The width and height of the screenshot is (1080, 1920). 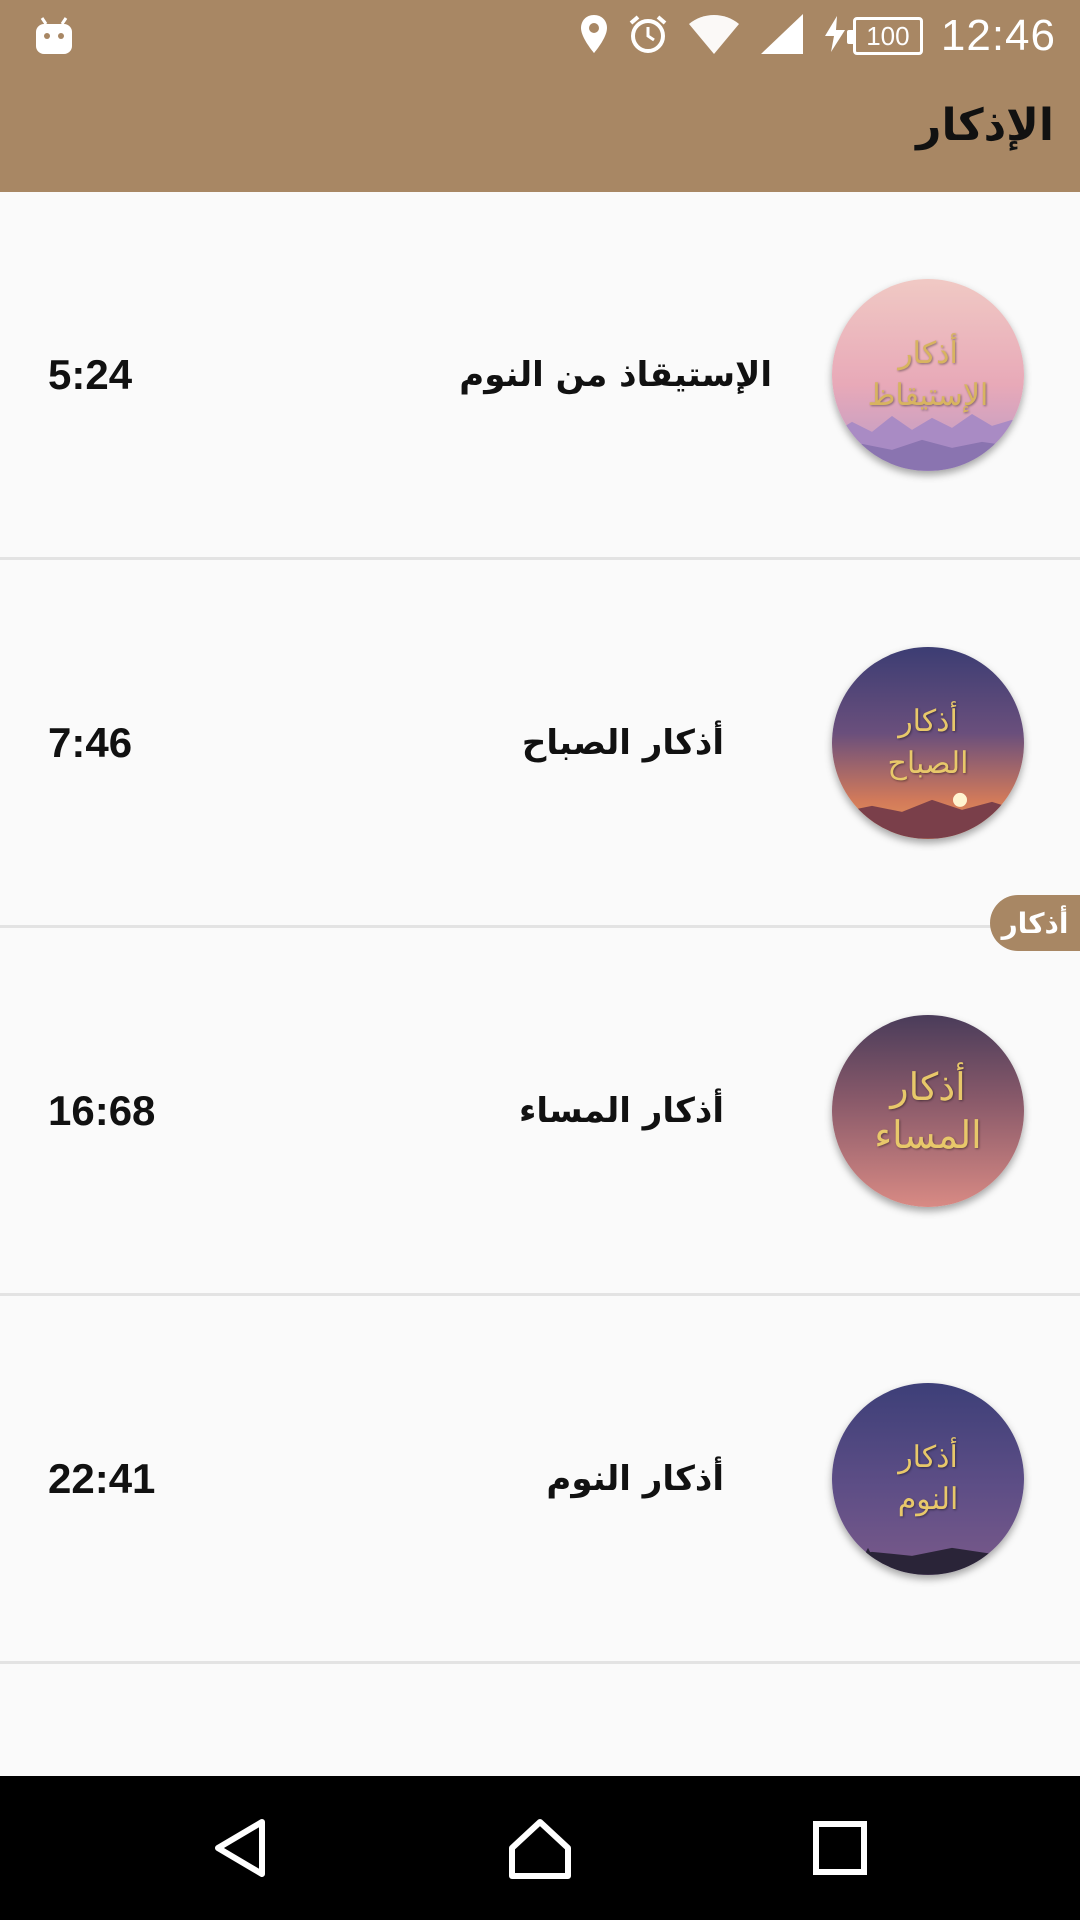 I want to click on location-icon, so click(x=594, y=36).